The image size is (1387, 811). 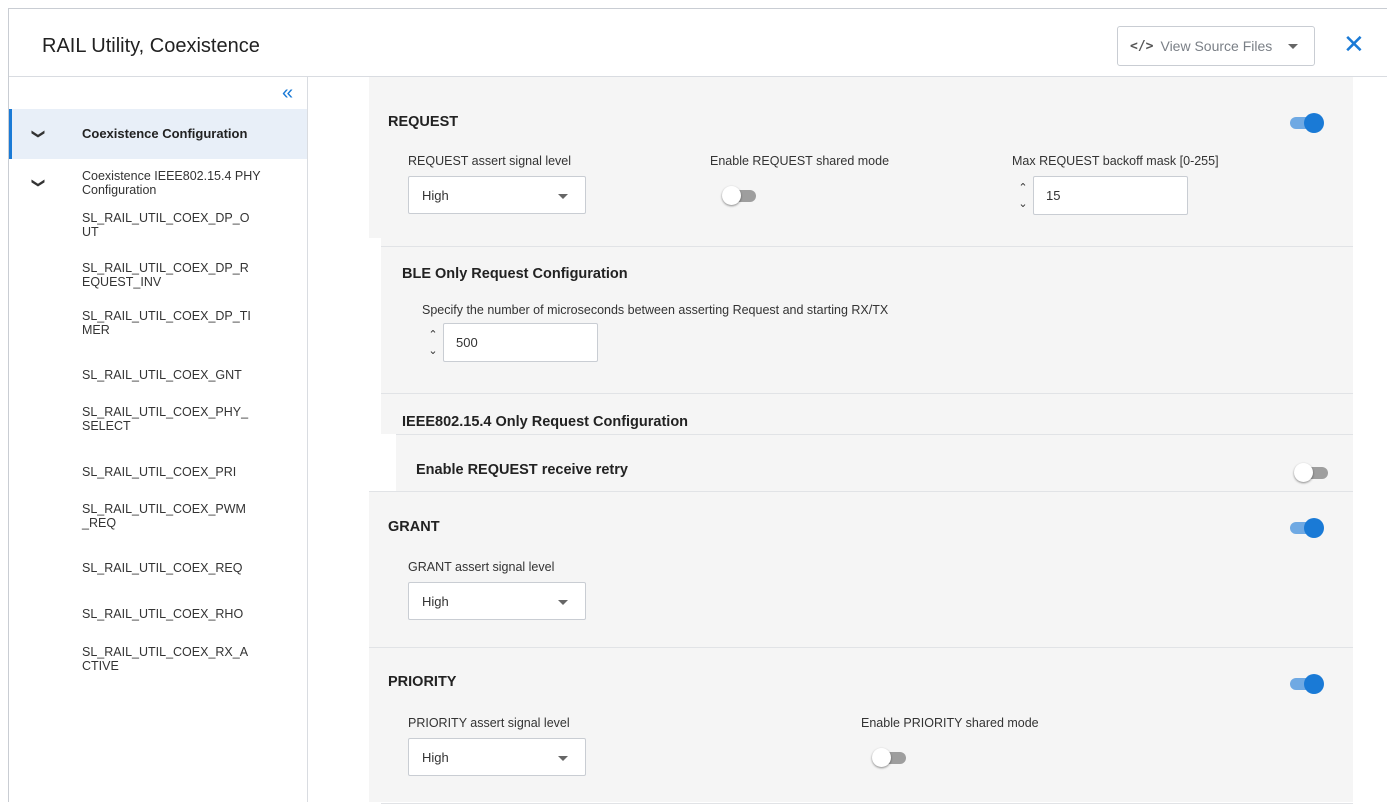 I want to click on view-source-files-dropdown: </> View Source Files, so click(x=1216, y=46).